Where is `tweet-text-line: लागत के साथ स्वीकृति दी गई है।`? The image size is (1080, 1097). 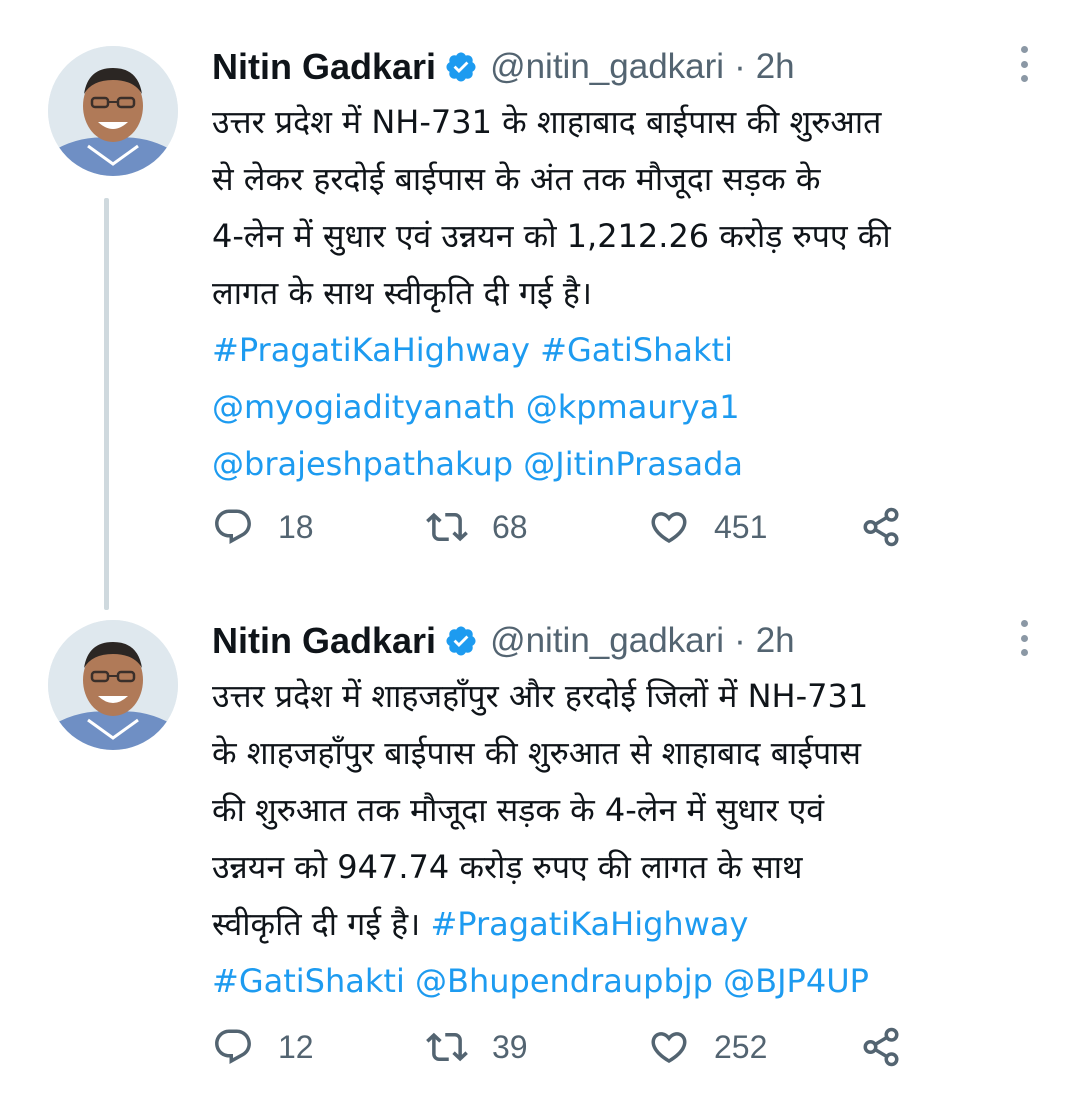
tweet-text-line: लागत के साथ स्वीकृति दी गई है। is located at coordinates (632, 293).